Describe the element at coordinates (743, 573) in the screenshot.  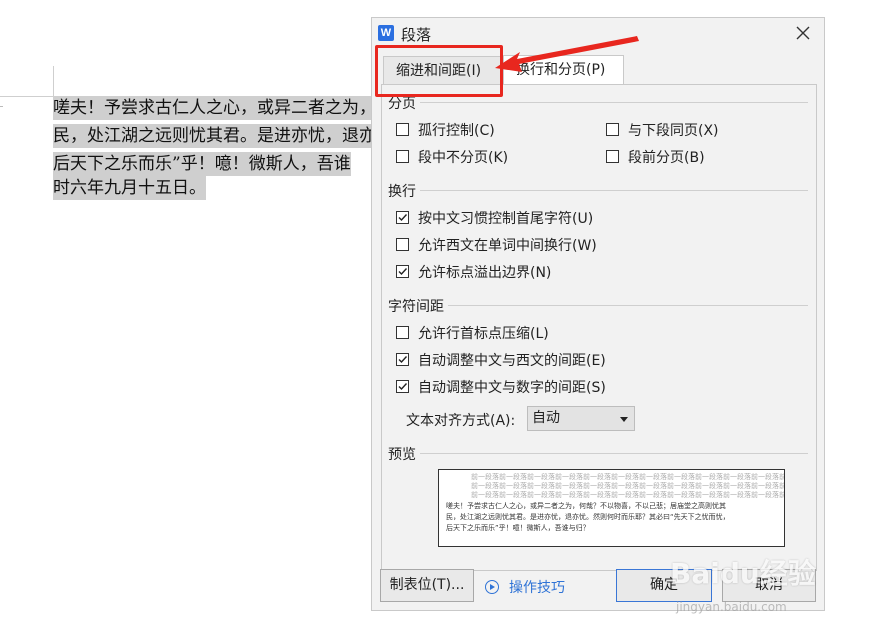
I see `watermark-logo: Baidu经验` at that location.